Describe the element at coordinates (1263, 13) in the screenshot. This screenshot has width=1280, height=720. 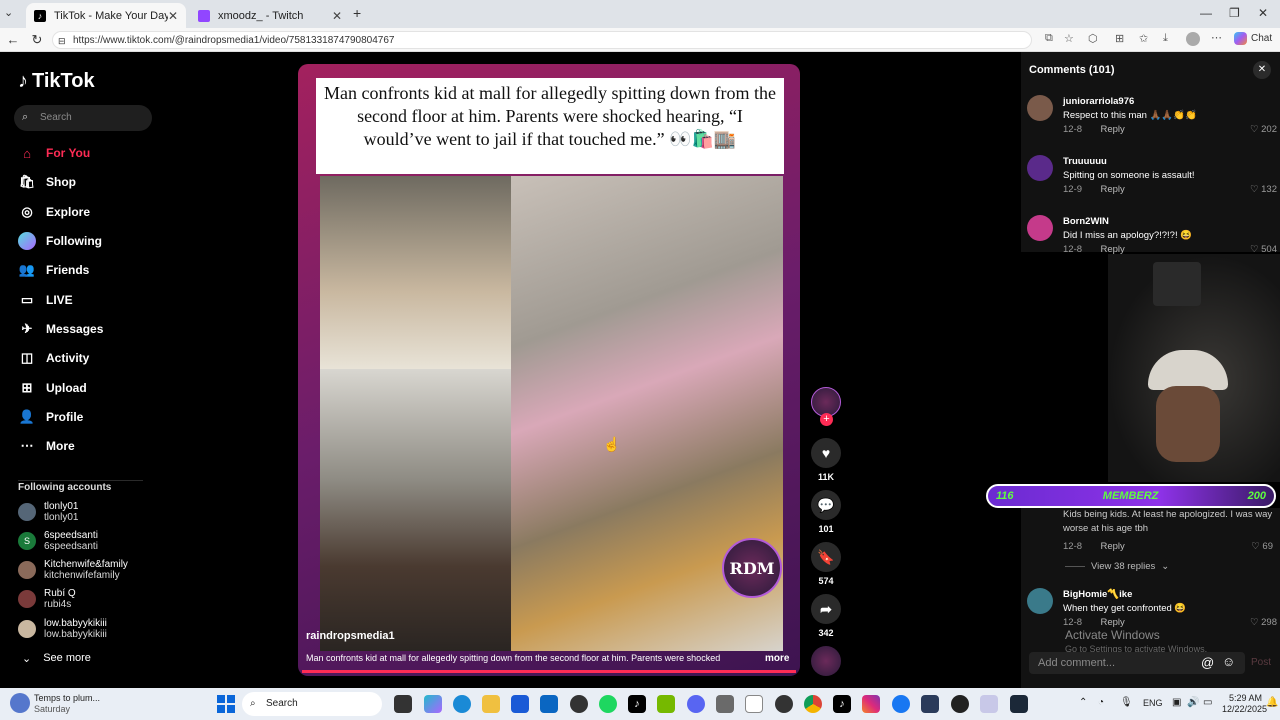
I see `close-window-icon: ✕` at that location.